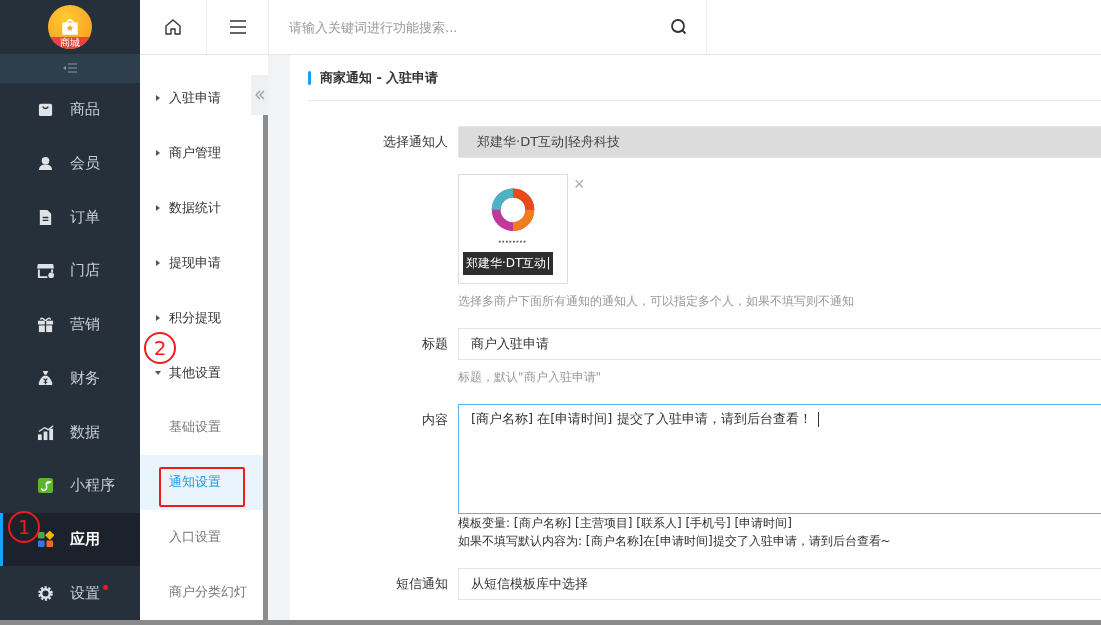  What do you see at coordinates (237, 27) in the screenshot?
I see `menu-icon` at bounding box center [237, 27].